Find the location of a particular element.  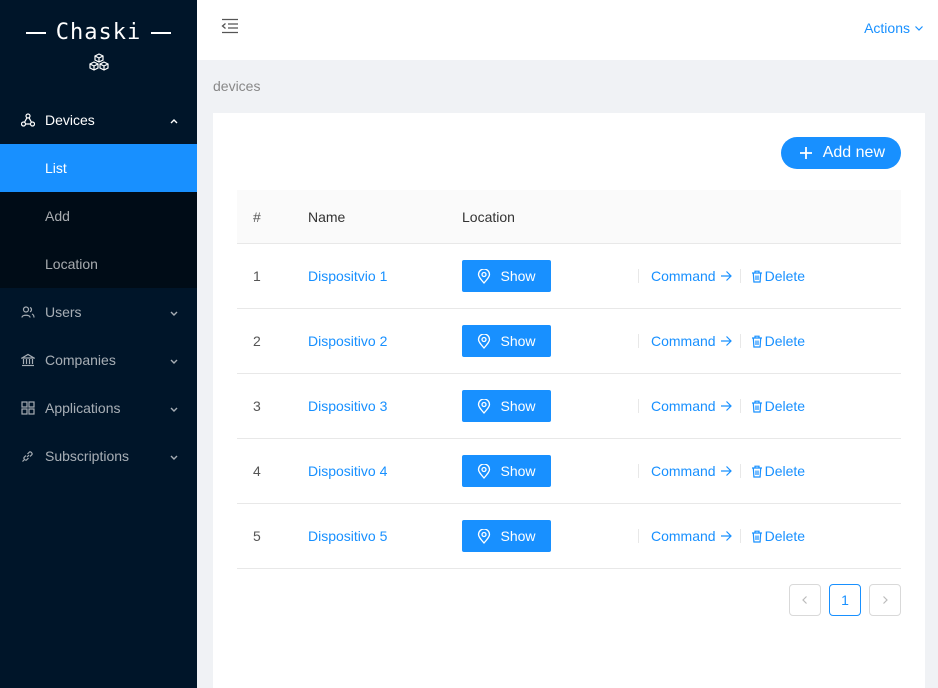

sidebar-subitem-add: Add is located at coordinates (98, 216).